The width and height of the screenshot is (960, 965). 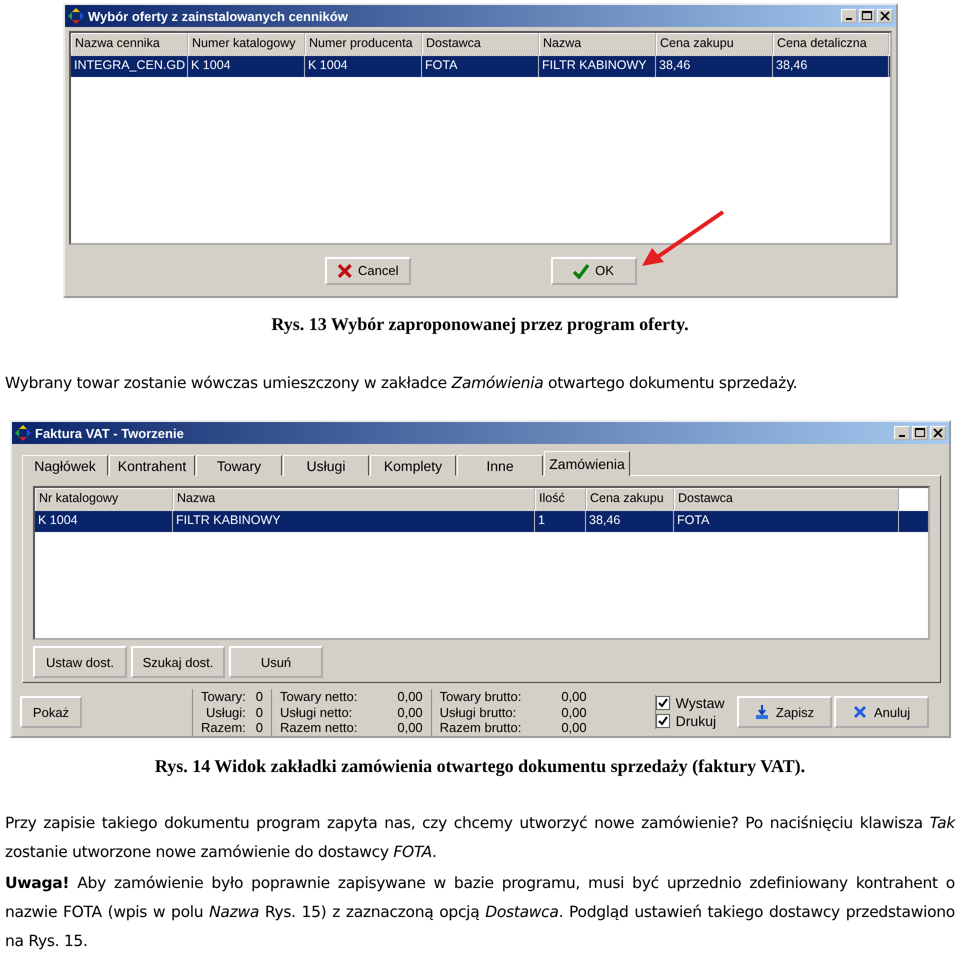 What do you see at coordinates (223, 696) in the screenshot?
I see `summary-label: Towary:` at bounding box center [223, 696].